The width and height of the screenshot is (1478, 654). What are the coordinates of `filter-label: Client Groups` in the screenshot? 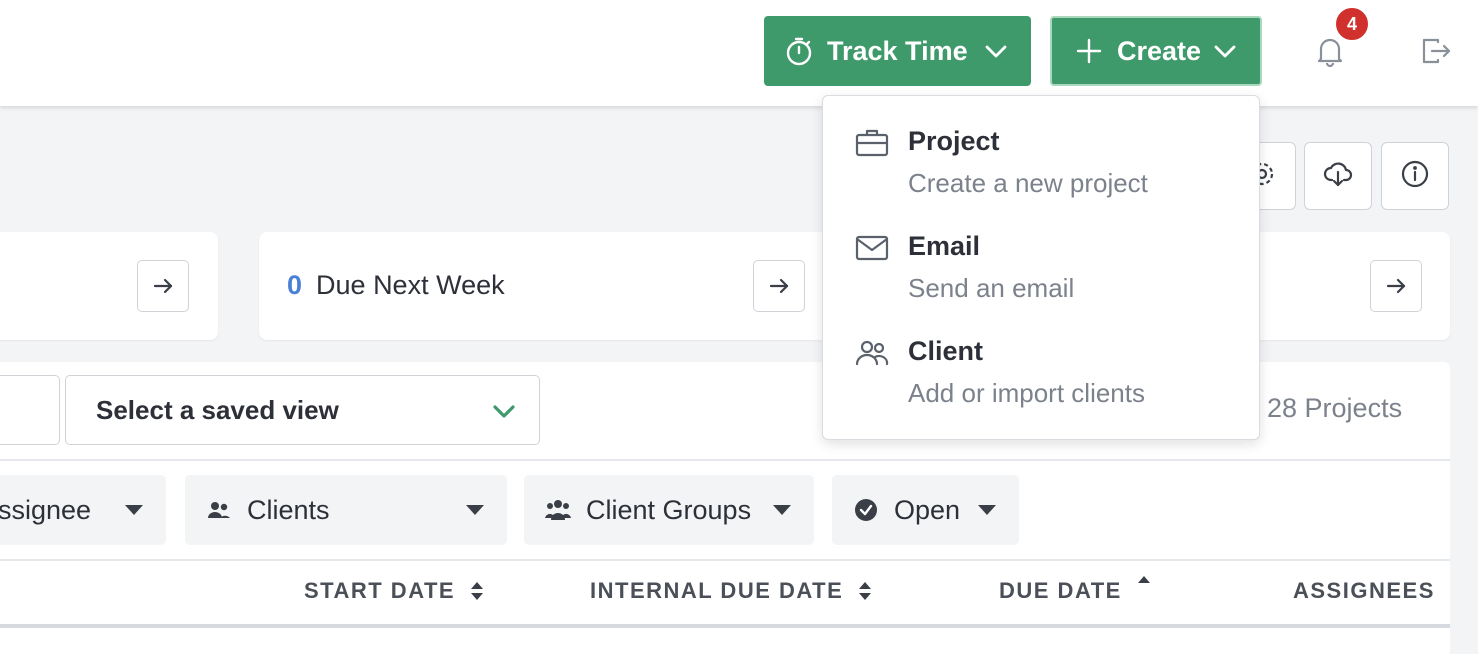 It's located at (669, 509).